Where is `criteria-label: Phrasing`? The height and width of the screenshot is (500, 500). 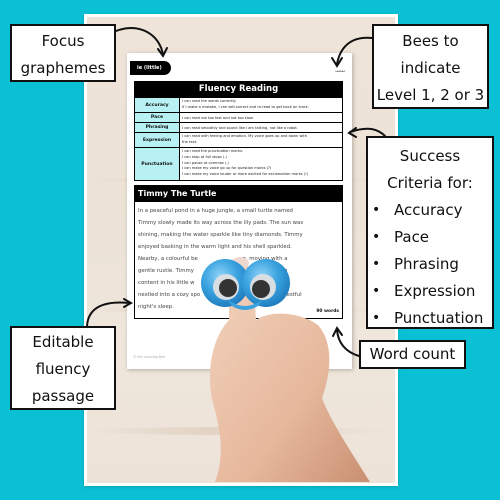 criteria-label: Phrasing is located at coordinates (157, 127).